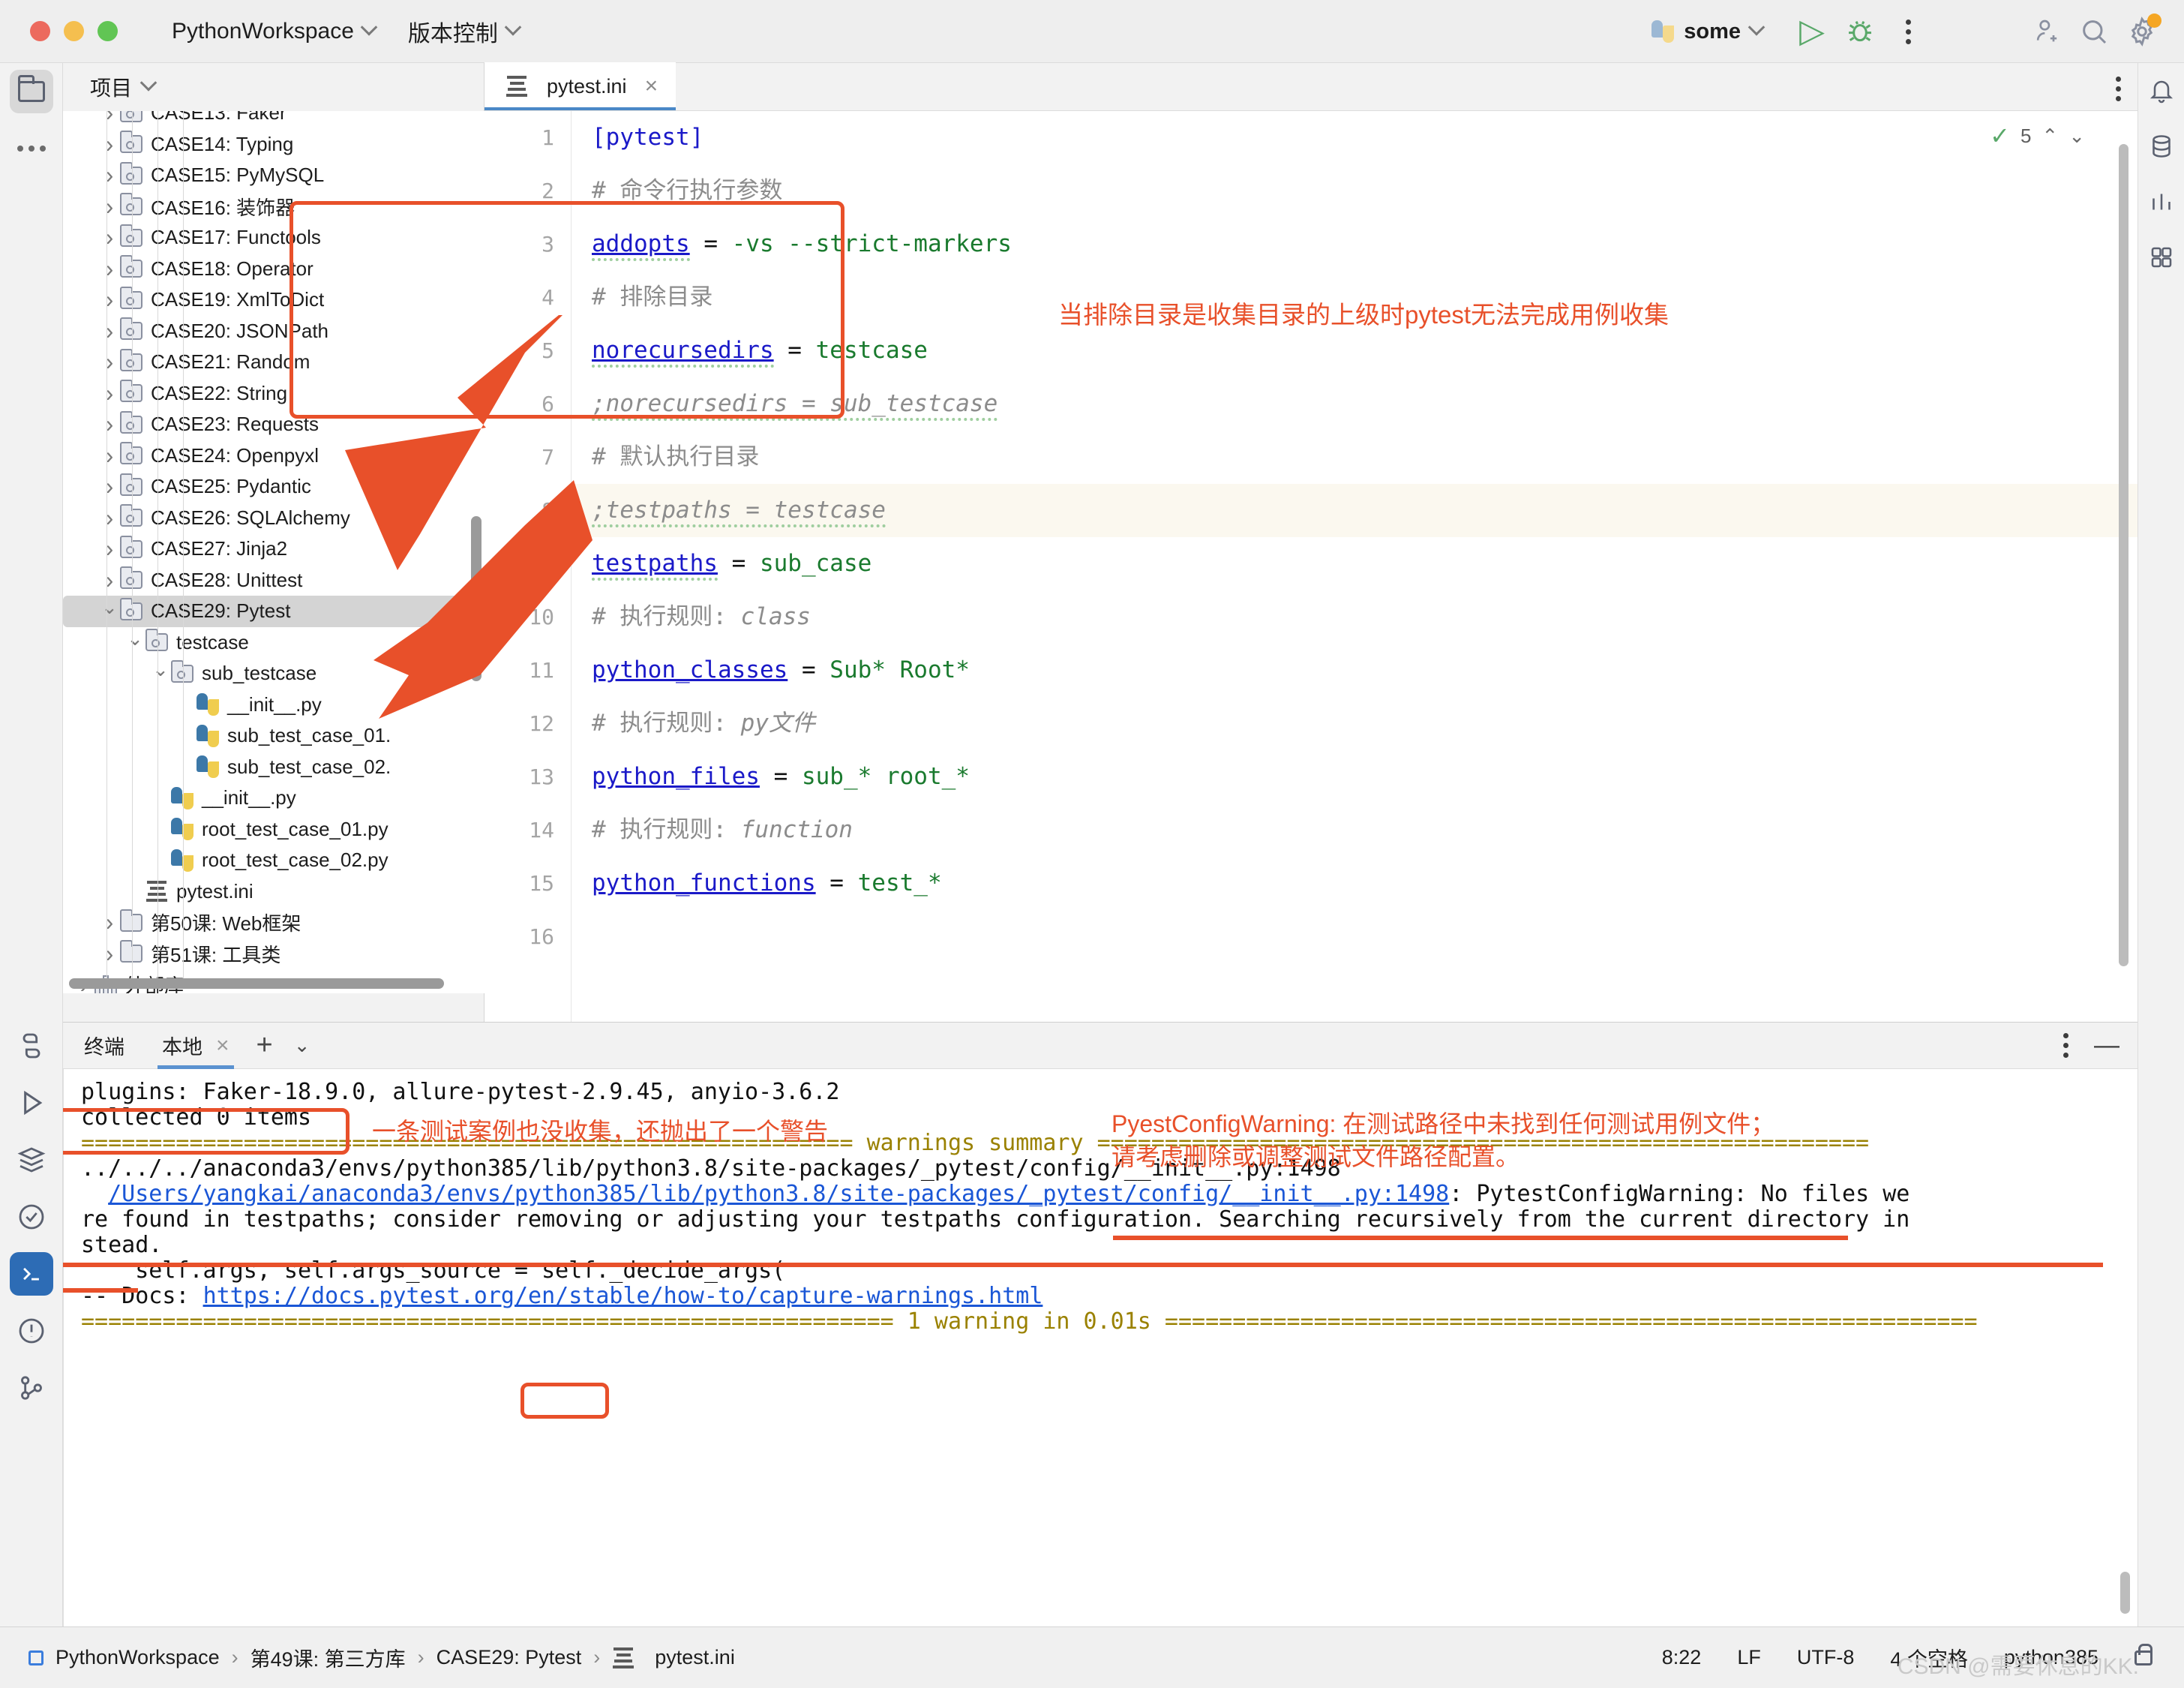 The image size is (2184, 1688). What do you see at coordinates (1355, 830) in the screenshot?
I see `code-line: # 执行规则: function` at bounding box center [1355, 830].